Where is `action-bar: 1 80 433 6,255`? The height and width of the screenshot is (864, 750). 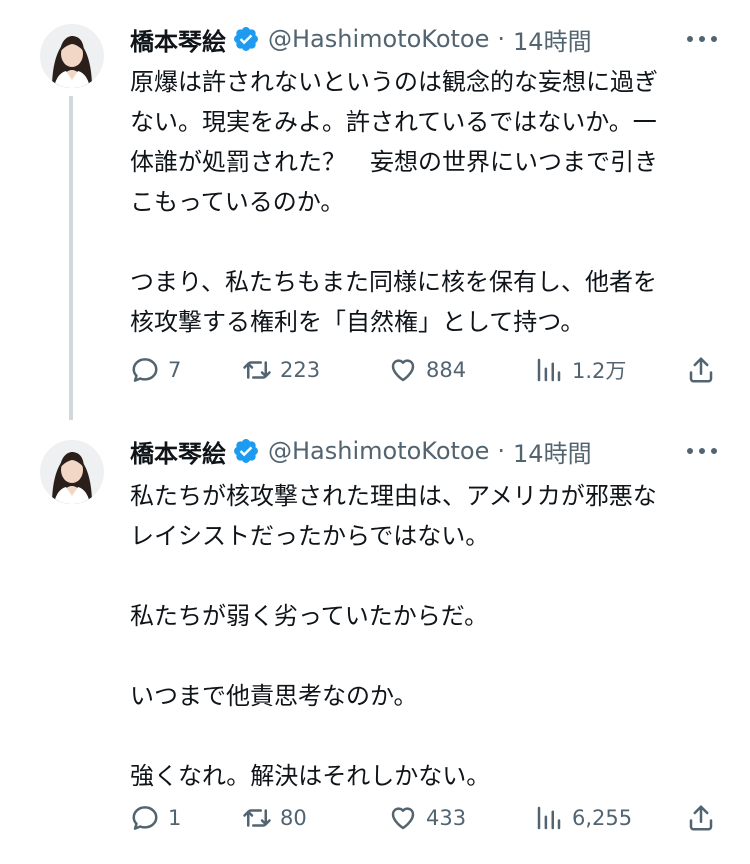 action-bar: 1 80 433 6,255 is located at coordinates (425, 818).